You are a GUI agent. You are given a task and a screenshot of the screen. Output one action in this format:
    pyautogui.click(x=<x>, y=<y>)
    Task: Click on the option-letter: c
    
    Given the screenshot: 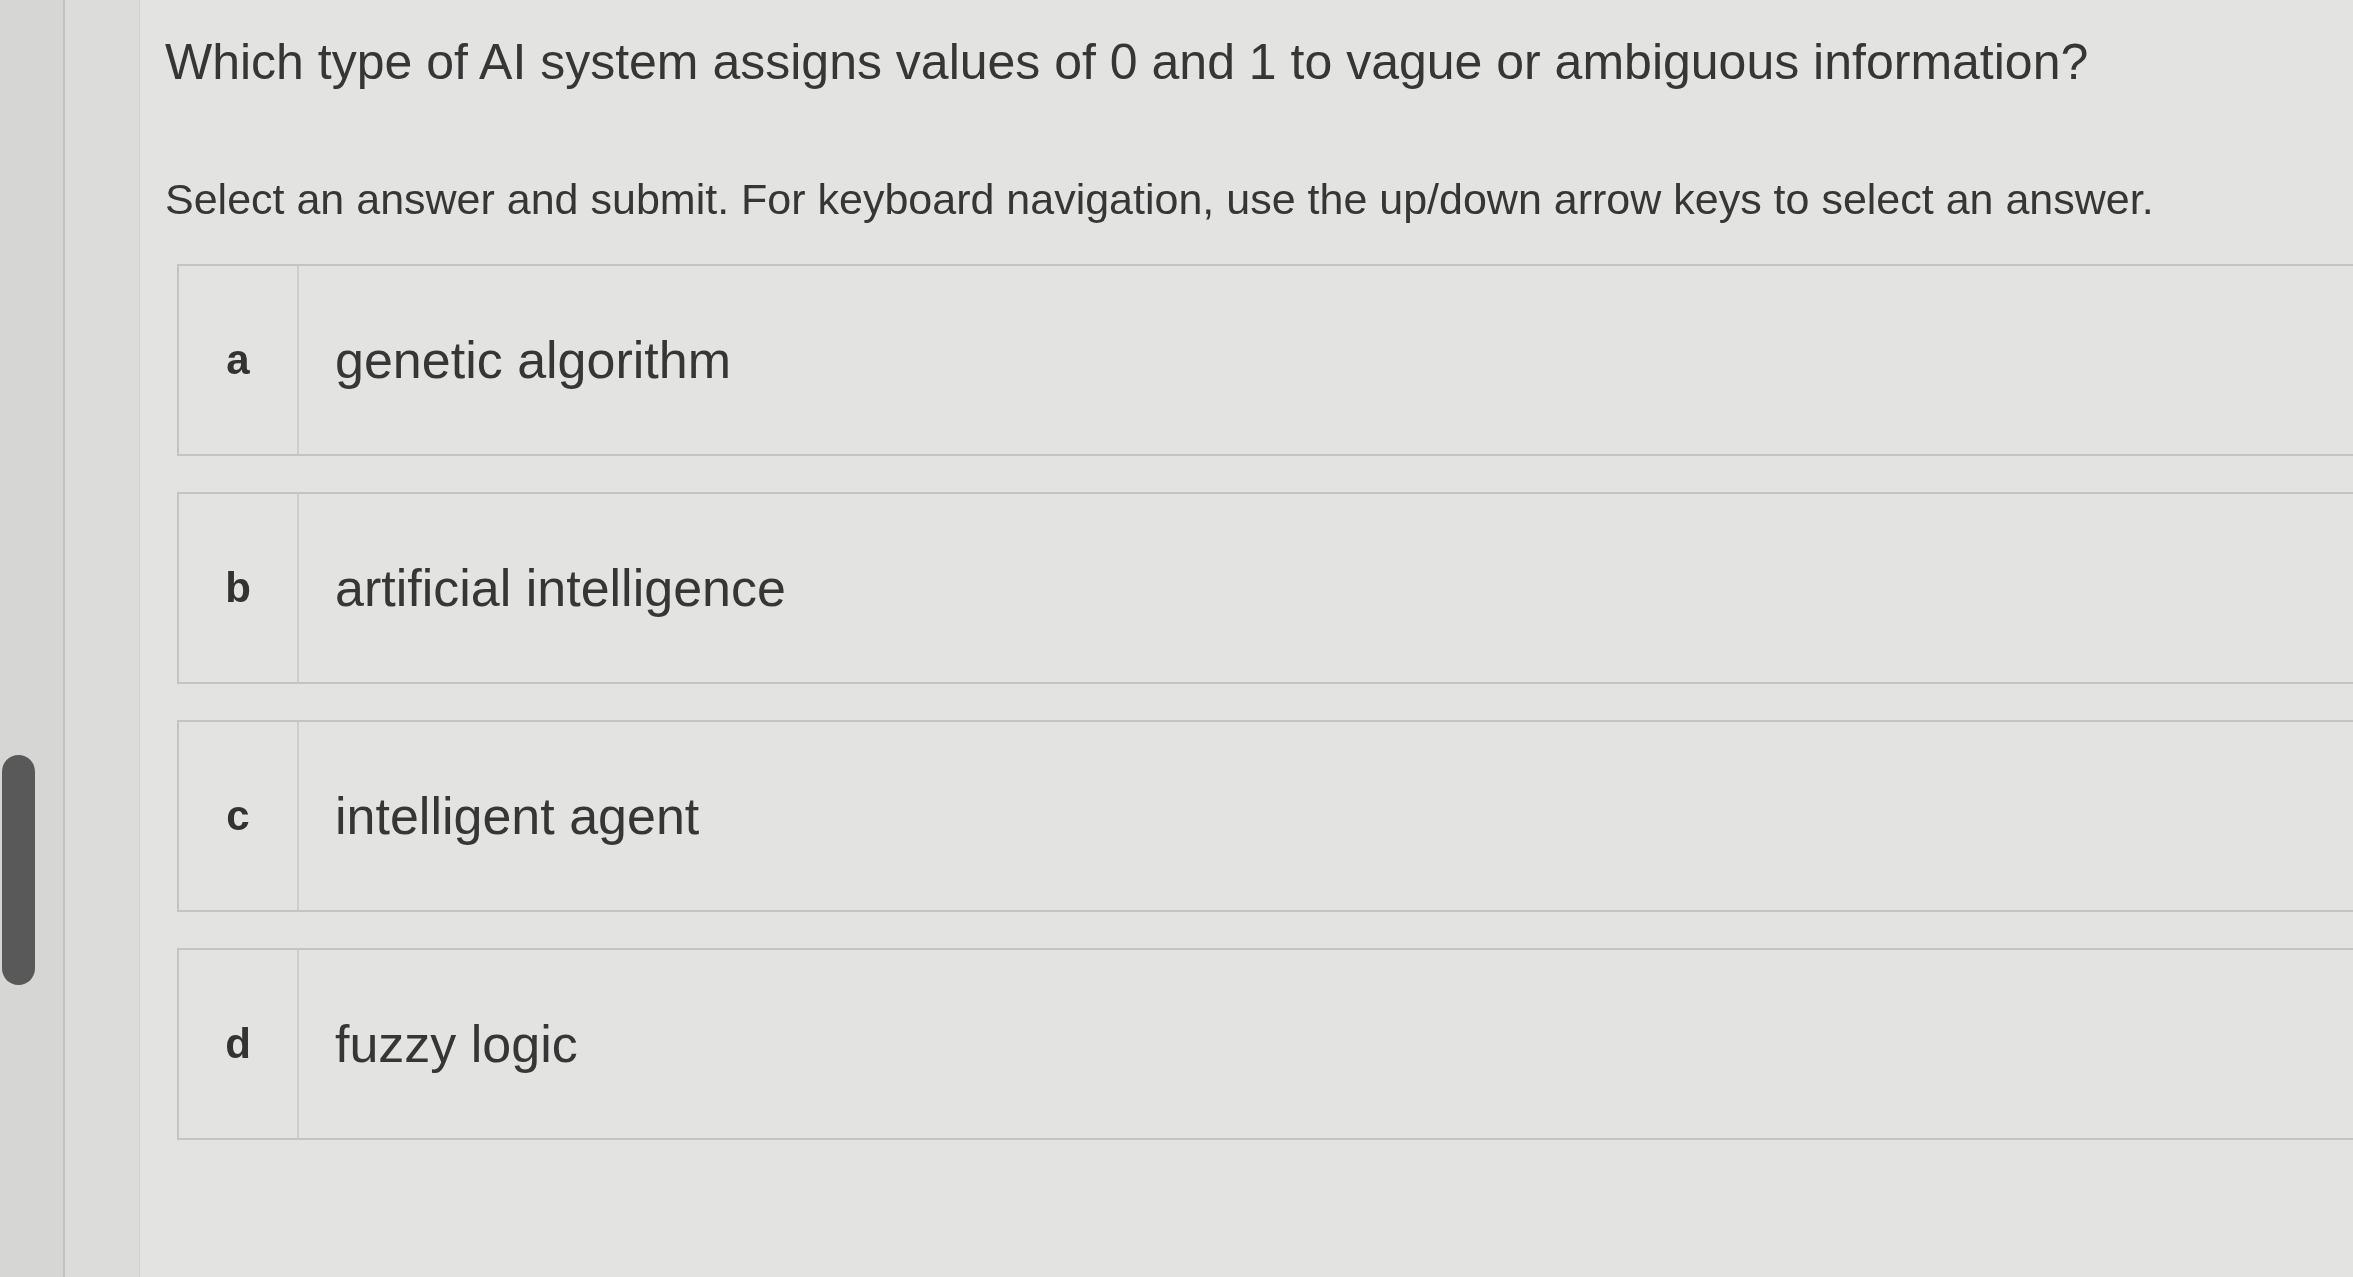 What is the action you would take?
    pyautogui.click(x=239, y=815)
    